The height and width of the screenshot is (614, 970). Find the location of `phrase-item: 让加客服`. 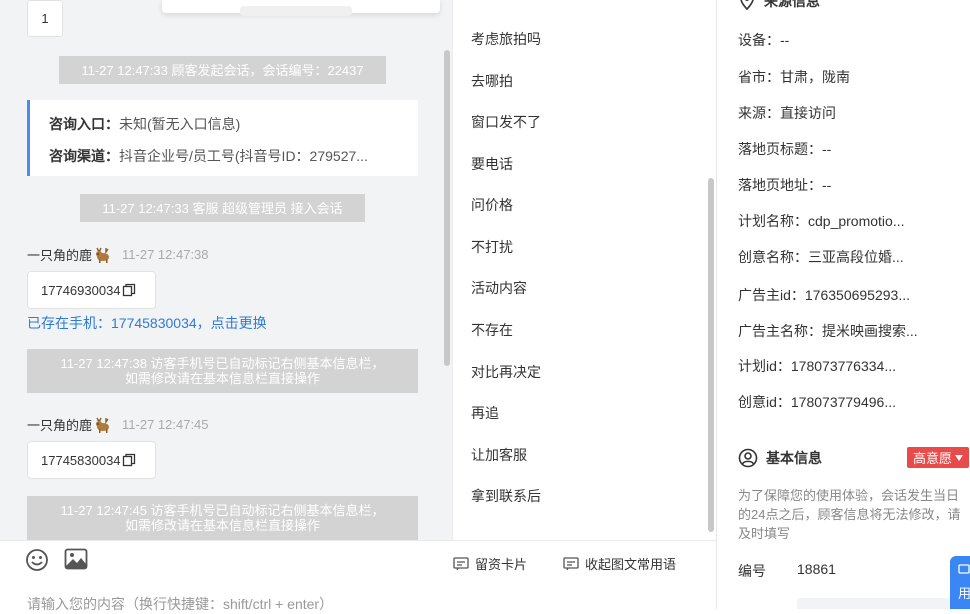

phrase-item: 让加客服 is located at coordinates (499, 455).